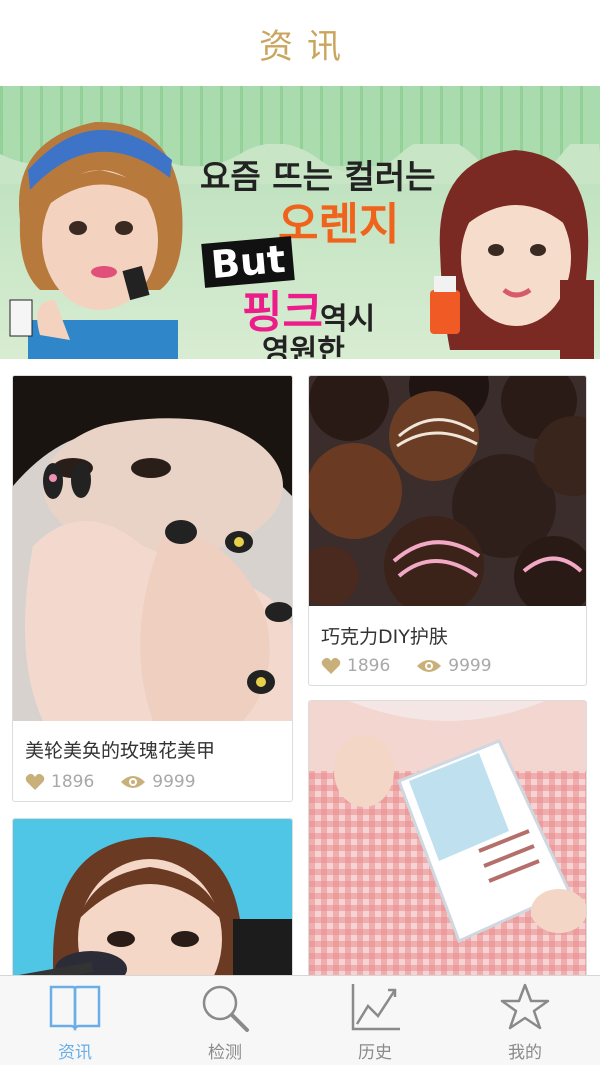 This screenshot has height=1065, width=600. I want to click on tab-detect: 检测, so click(225, 1020).